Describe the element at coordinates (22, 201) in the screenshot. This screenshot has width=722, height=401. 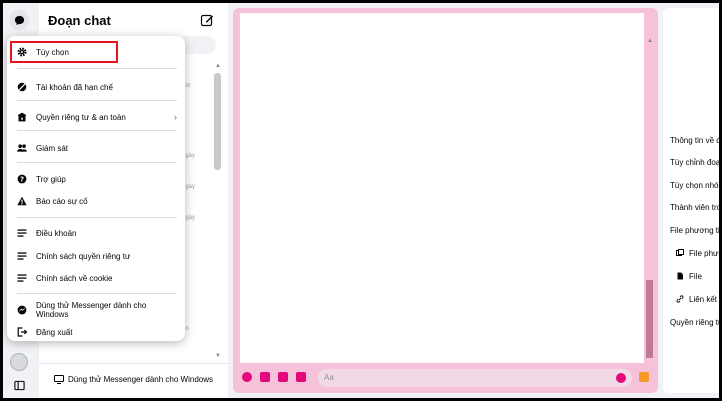
I see `warning-icon` at that location.